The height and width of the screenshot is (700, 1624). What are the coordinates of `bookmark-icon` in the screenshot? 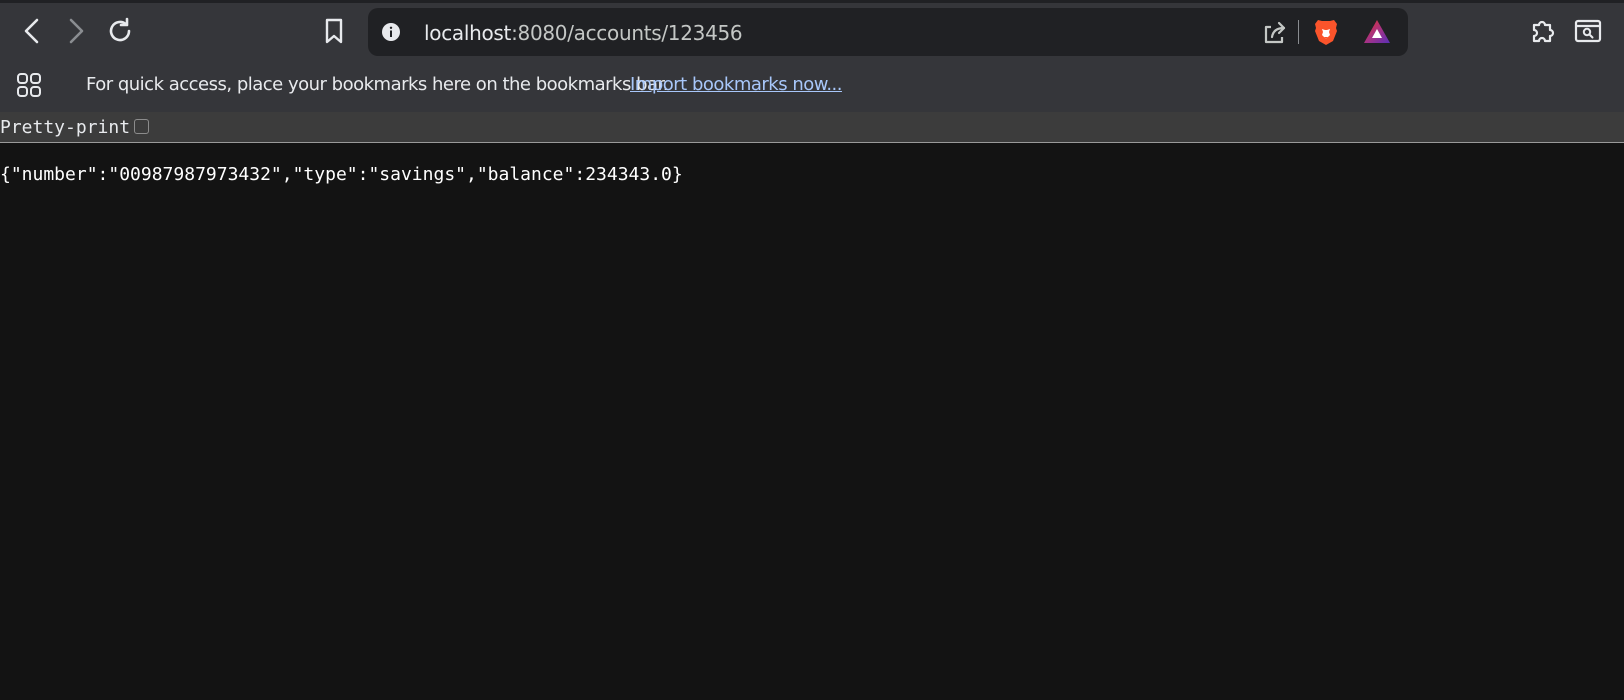 It's located at (334, 31).